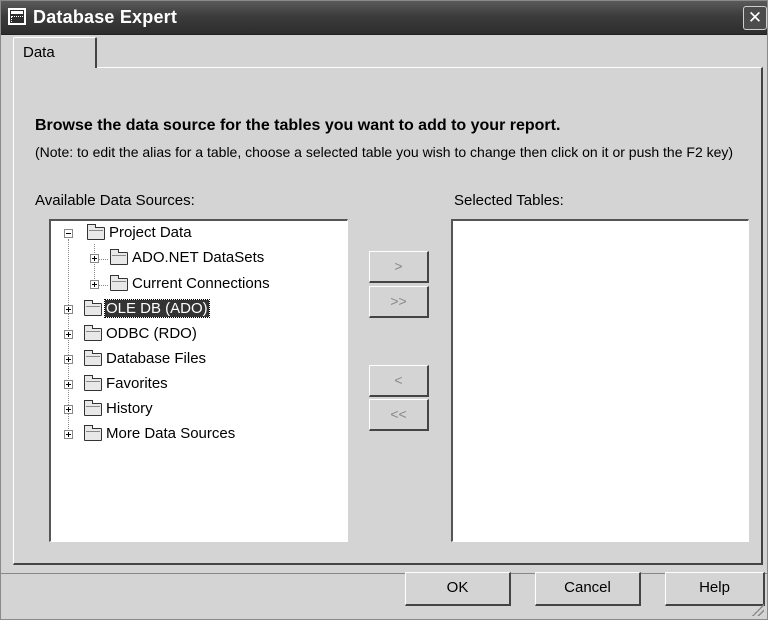 The height and width of the screenshot is (620, 768). I want to click on tree-node-label: More Data Sources, so click(171, 433).